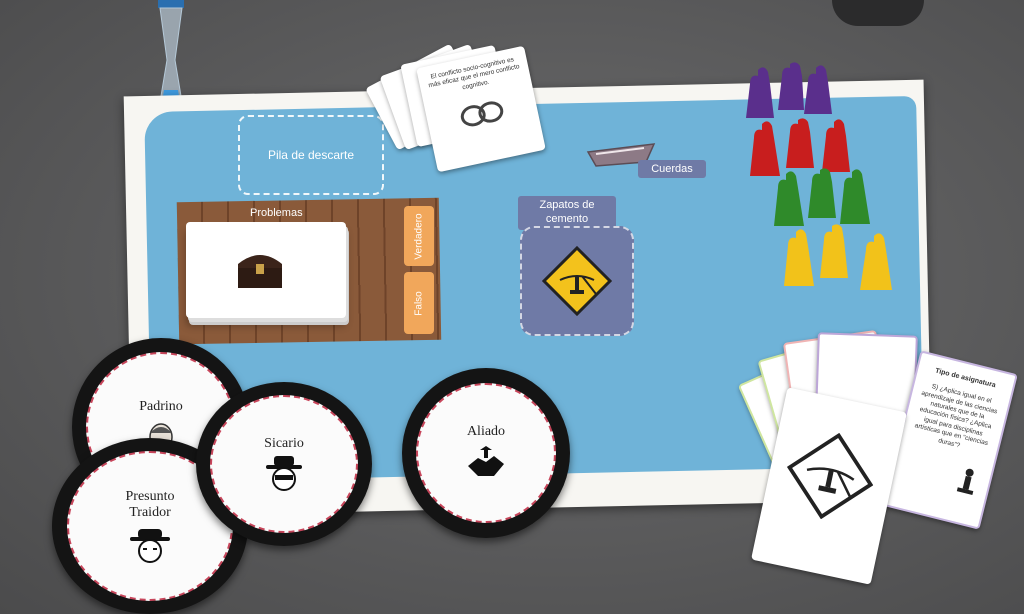  Describe the element at coordinates (284, 443) in the screenshot. I see `sicario-label: Sicario` at that location.